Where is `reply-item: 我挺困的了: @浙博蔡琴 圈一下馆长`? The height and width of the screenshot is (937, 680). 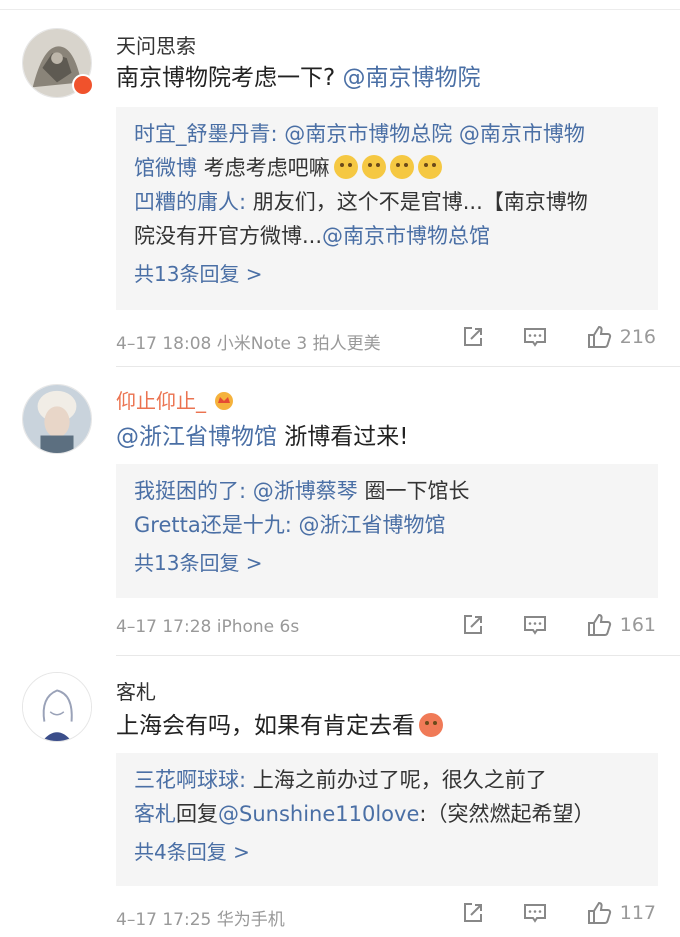
reply-item: 我挺困的了: @浙博蔡琴 圈一下馆长 is located at coordinates (387, 491).